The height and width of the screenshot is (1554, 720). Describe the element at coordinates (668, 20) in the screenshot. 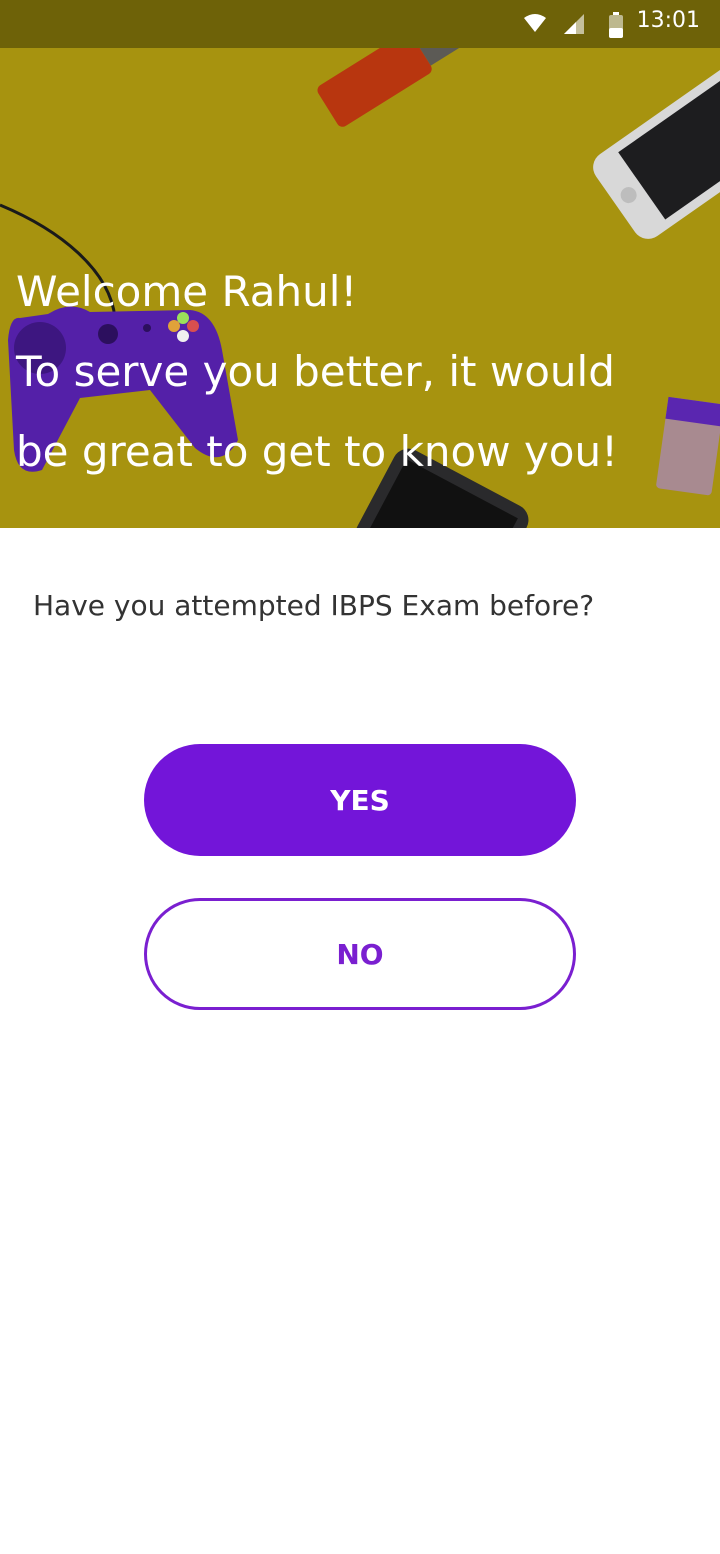

I see `clock: 13:01` at that location.